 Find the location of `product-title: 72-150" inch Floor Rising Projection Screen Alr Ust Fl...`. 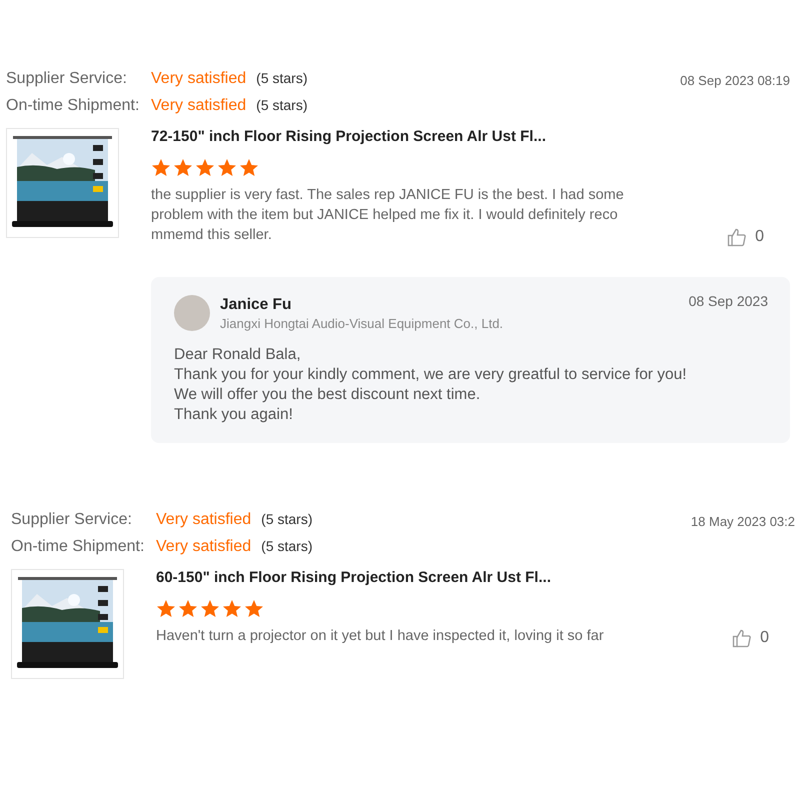

product-title: 72-150" inch Floor Rising Projection Screen Alr Ust Fl... is located at coordinates (470, 136).